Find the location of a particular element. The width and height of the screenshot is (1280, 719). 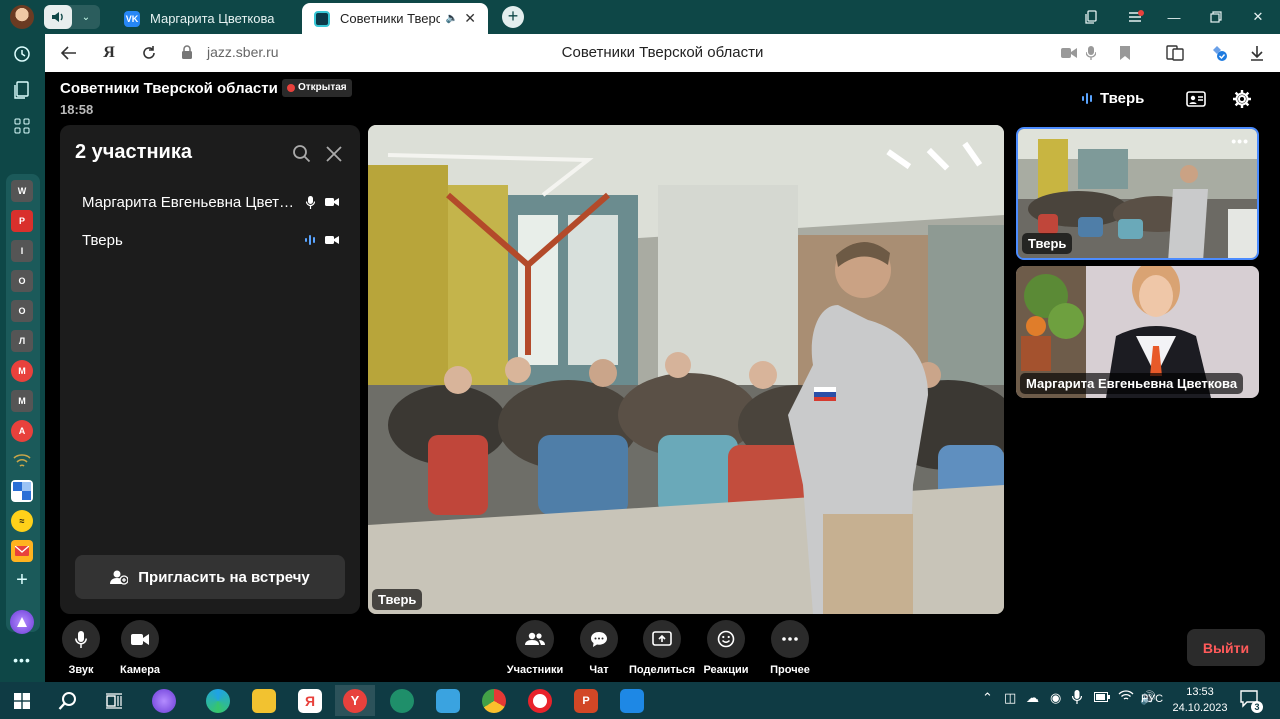

file-explorer-icon is located at coordinates (264, 700).